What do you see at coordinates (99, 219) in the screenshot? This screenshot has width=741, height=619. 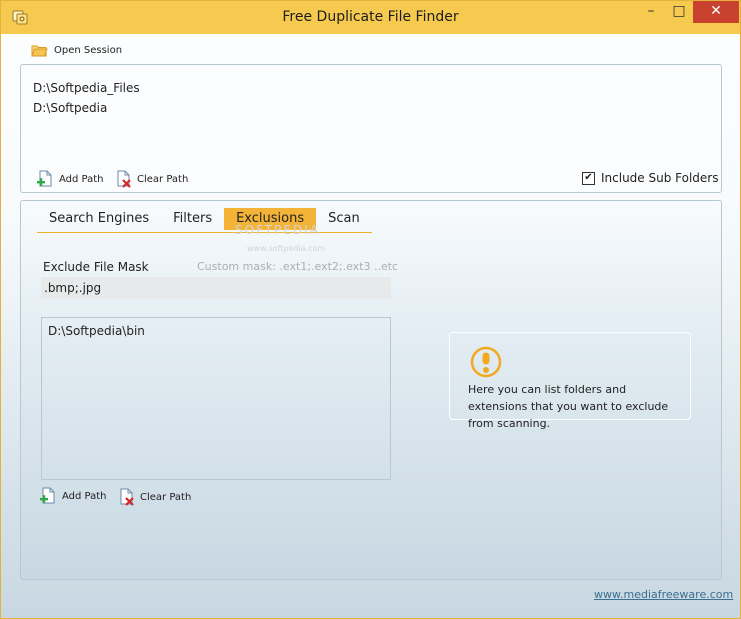 I see `tab-search-engines: Search Engines` at bounding box center [99, 219].